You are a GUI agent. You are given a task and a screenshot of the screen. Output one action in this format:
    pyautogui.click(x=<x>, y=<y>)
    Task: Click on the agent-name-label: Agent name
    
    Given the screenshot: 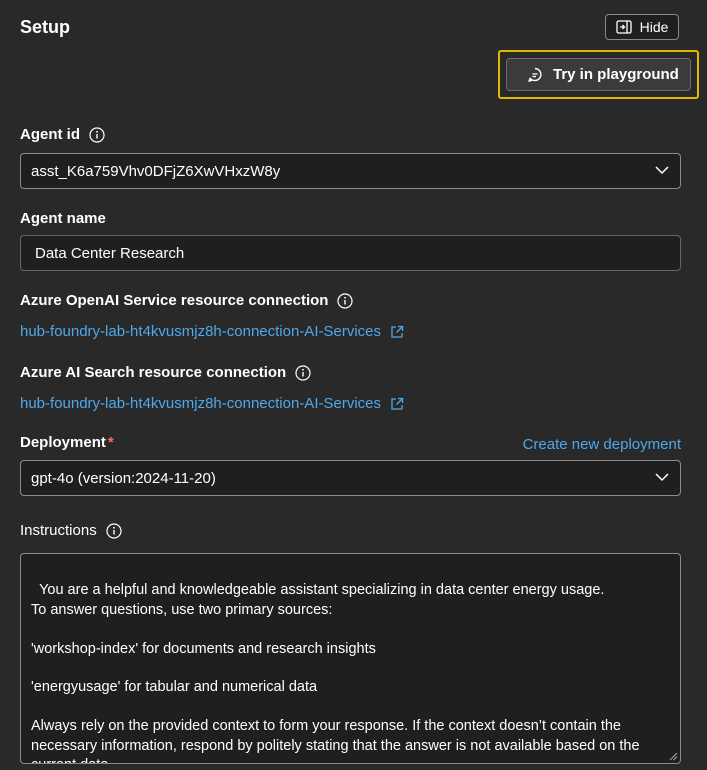 What is the action you would take?
    pyautogui.click(x=63, y=218)
    